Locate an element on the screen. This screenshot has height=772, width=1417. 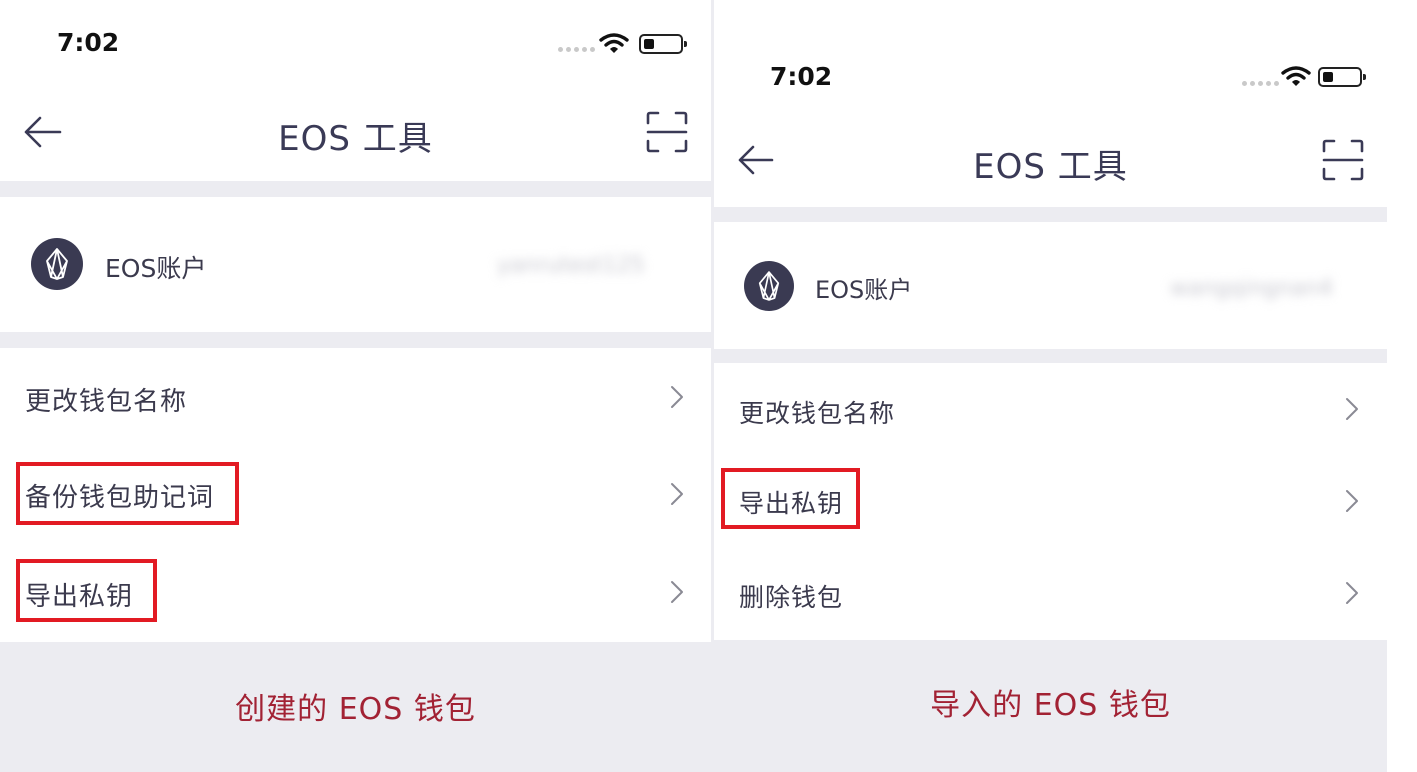
page-margin is located at coordinates (1402, 386).